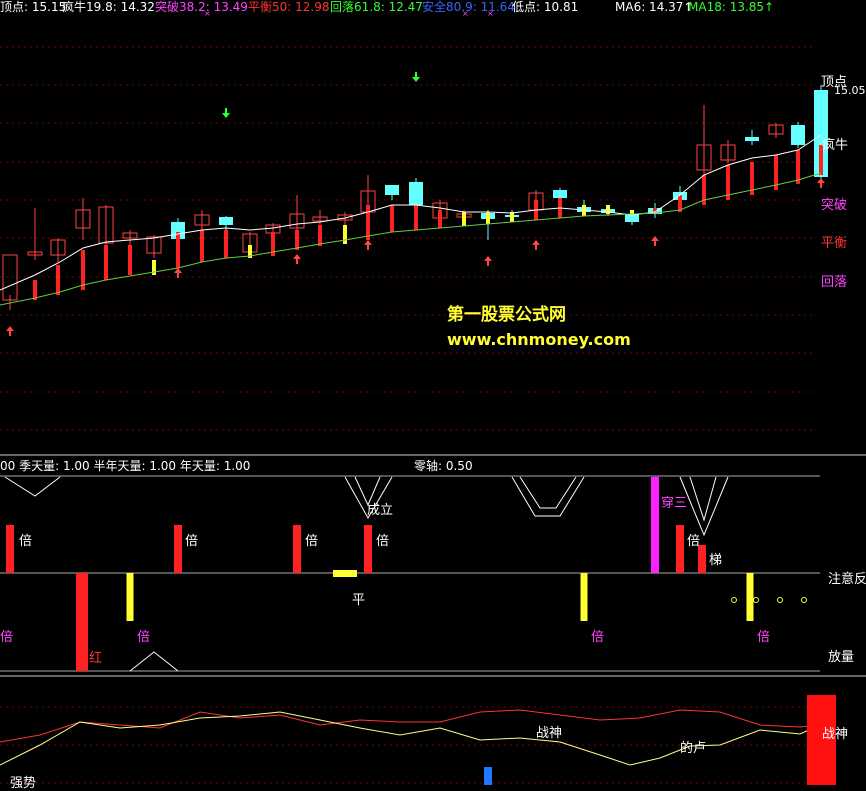 The width and height of the screenshot is (866, 791). What do you see at coordinates (383, 541) in the screenshot?
I see `label-bei-4: 倍` at bounding box center [383, 541].